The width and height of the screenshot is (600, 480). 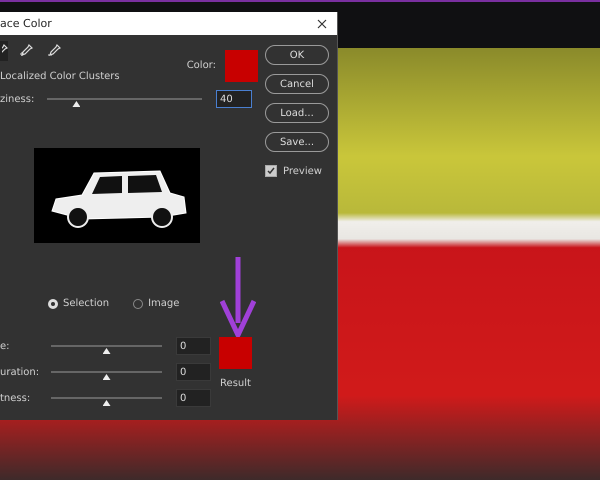 What do you see at coordinates (234, 99) in the screenshot?
I see `fuzziness-field: 40` at bounding box center [234, 99].